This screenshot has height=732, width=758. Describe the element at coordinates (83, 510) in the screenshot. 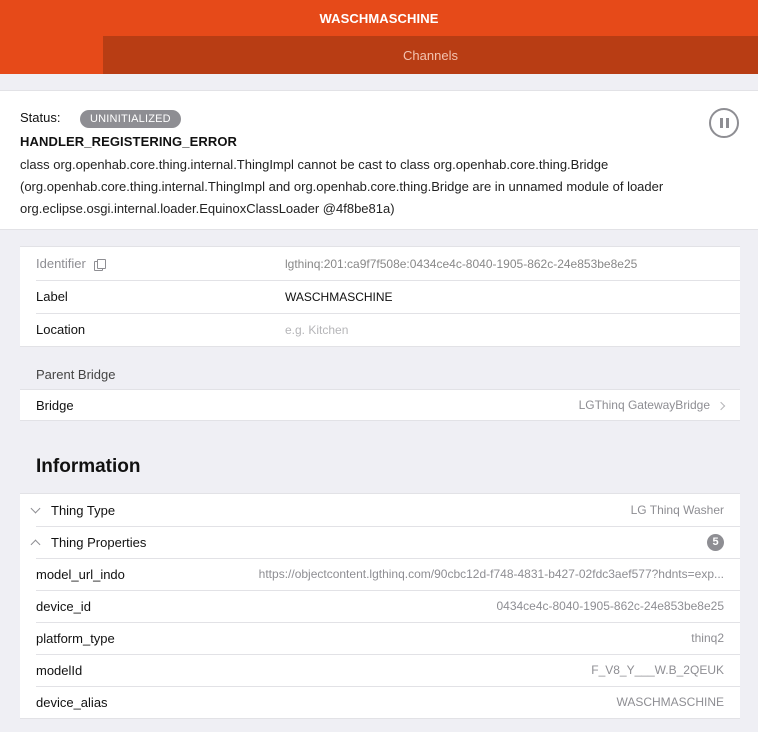

I see `thing-type-label: Thing Type` at that location.